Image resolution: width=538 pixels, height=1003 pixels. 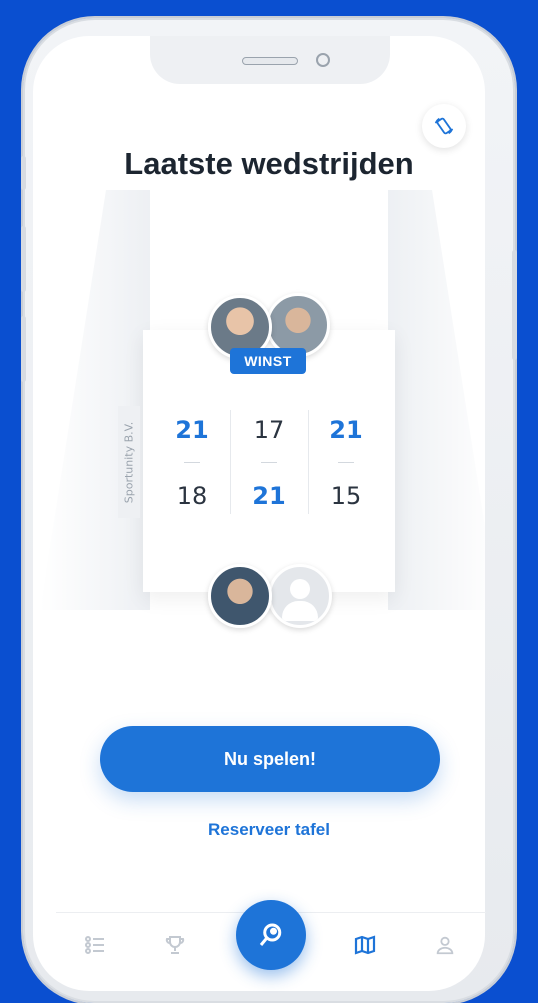 I want to click on rotate-device-button, so click(x=444, y=126).